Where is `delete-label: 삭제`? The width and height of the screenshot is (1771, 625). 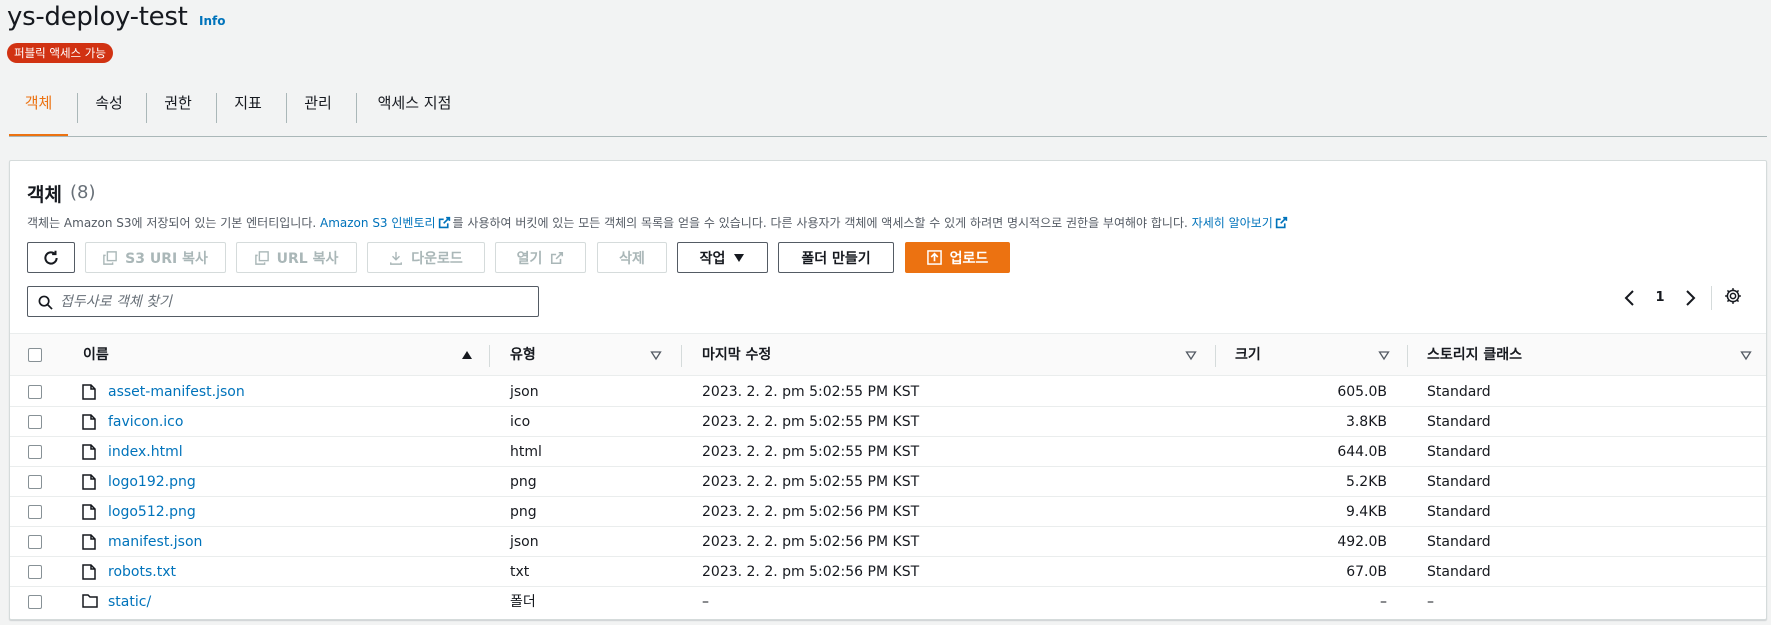
delete-label: 삭제 is located at coordinates (632, 258).